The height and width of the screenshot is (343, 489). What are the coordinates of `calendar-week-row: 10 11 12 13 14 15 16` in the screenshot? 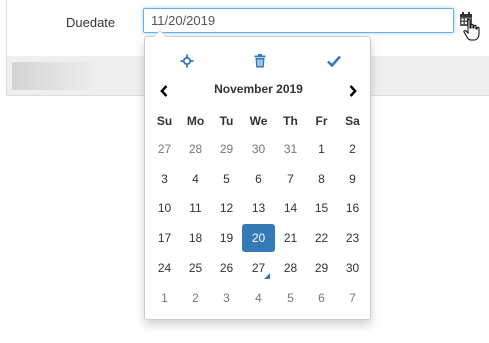 It's located at (258, 209).